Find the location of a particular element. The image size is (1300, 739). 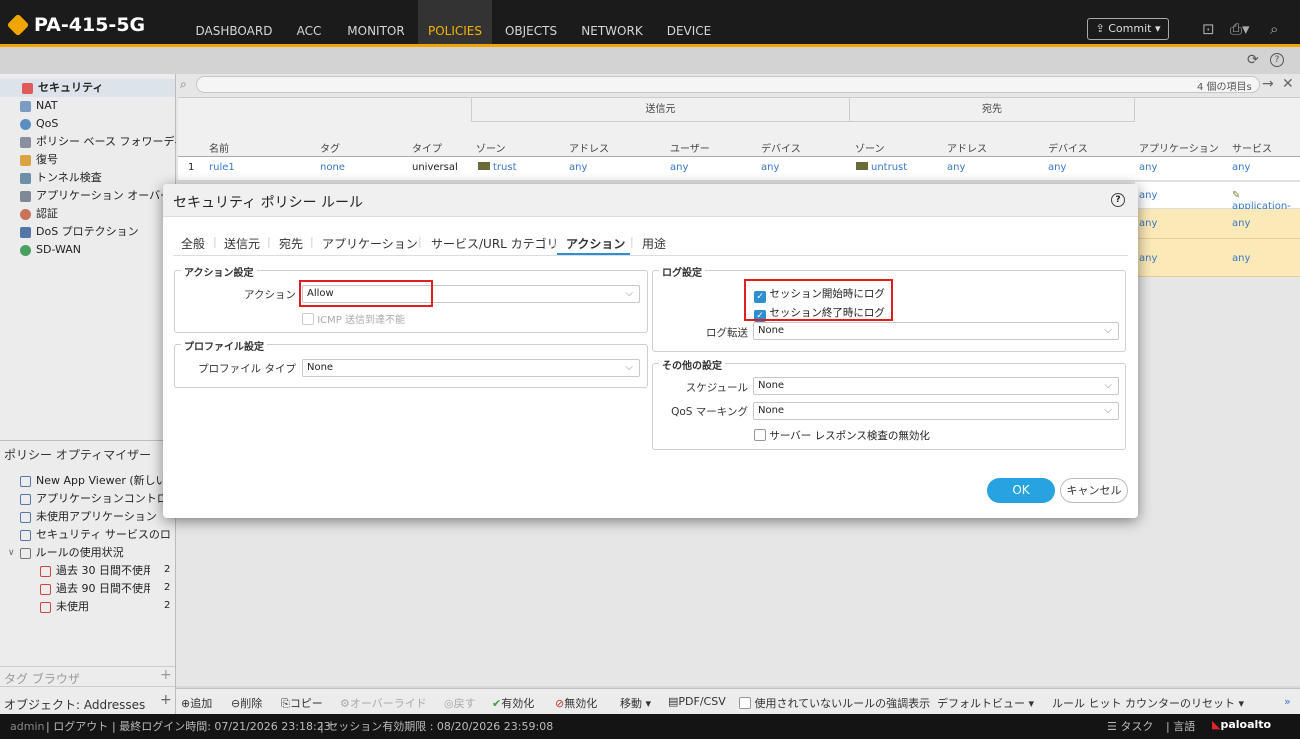

chevron-down-icon: ⌵ is located at coordinates (629, 367).